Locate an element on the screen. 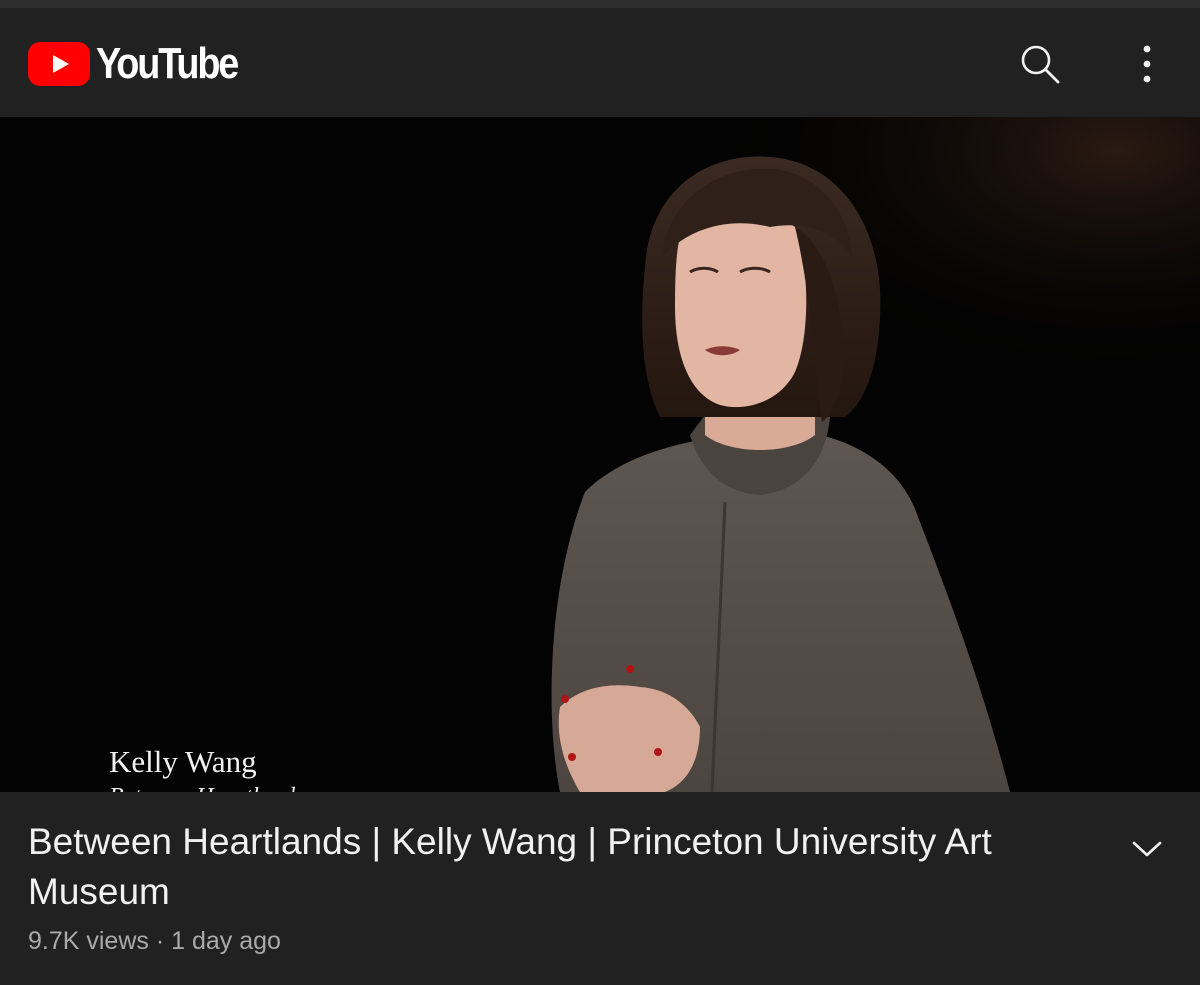  chevron-down-icon is located at coordinates (1147, 849).